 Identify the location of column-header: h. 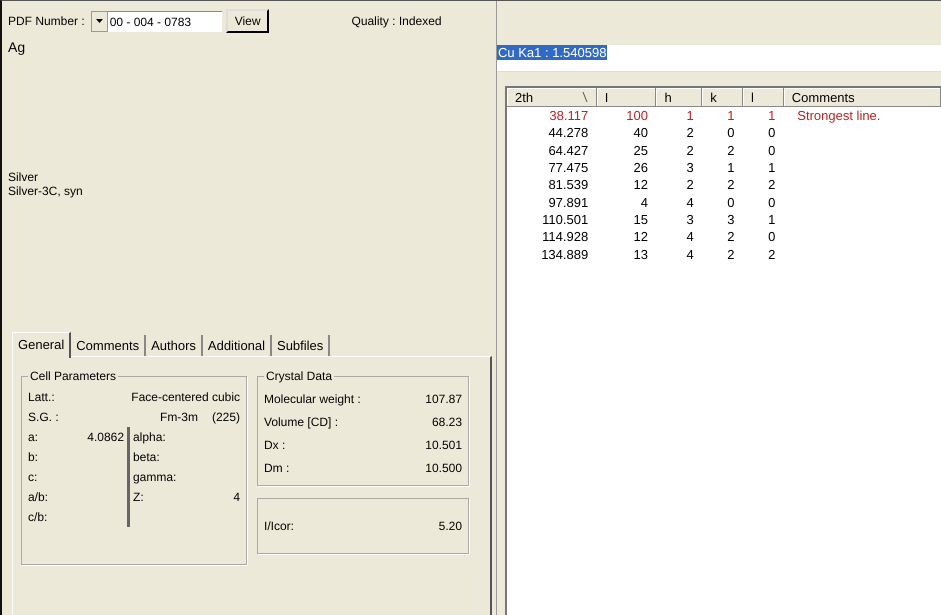
(679, 97).